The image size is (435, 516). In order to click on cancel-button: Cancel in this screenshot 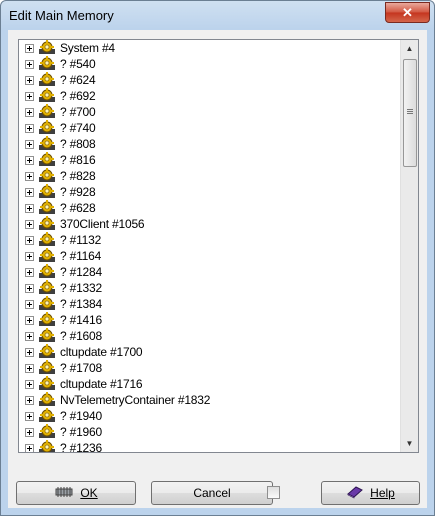, I will do `click(212, 493)`.